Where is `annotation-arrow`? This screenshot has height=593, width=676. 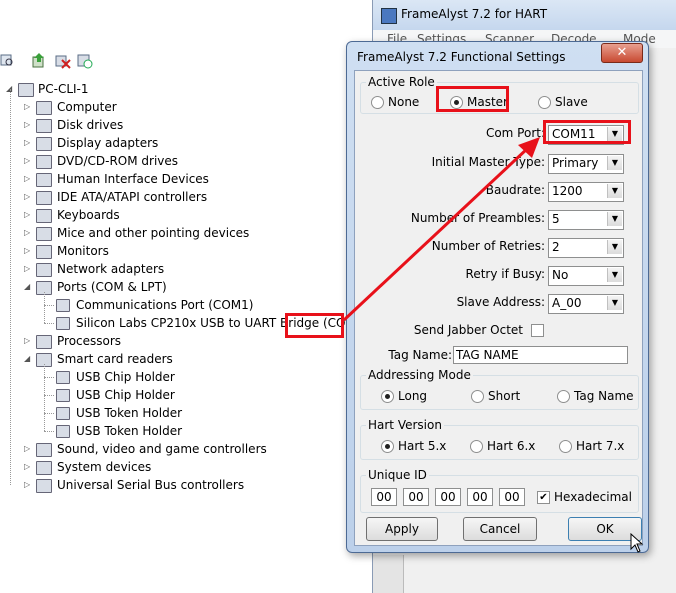
annotation-arrow is located at coordinates (441, 229).